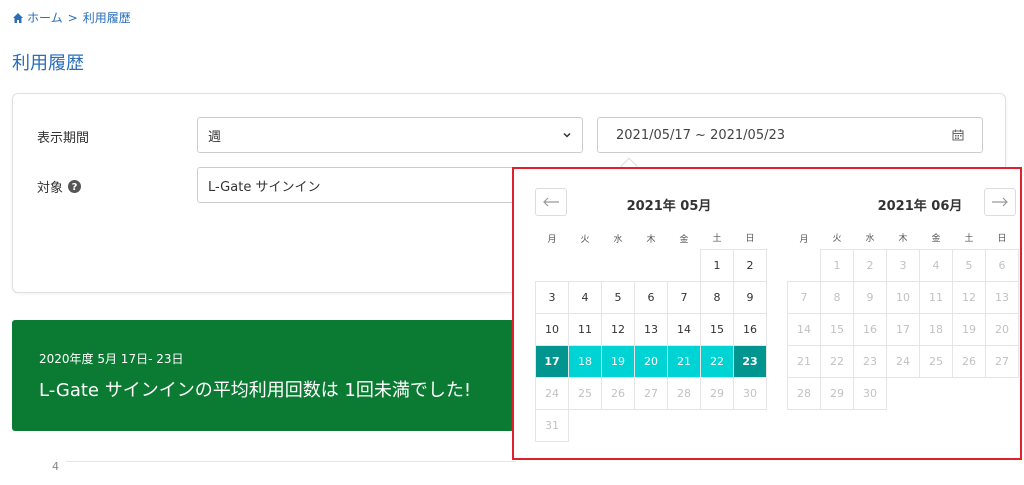 This screenshot has width=1024, height=485. What do you see at coordinates (870, 393) in the screenshot?
I see `calendar-day: 30` at bounding box center [870, 393].